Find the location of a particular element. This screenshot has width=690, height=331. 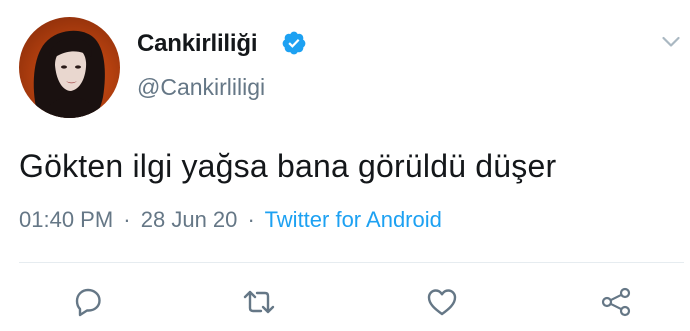

reply-button is located at coordinates (88, 302).